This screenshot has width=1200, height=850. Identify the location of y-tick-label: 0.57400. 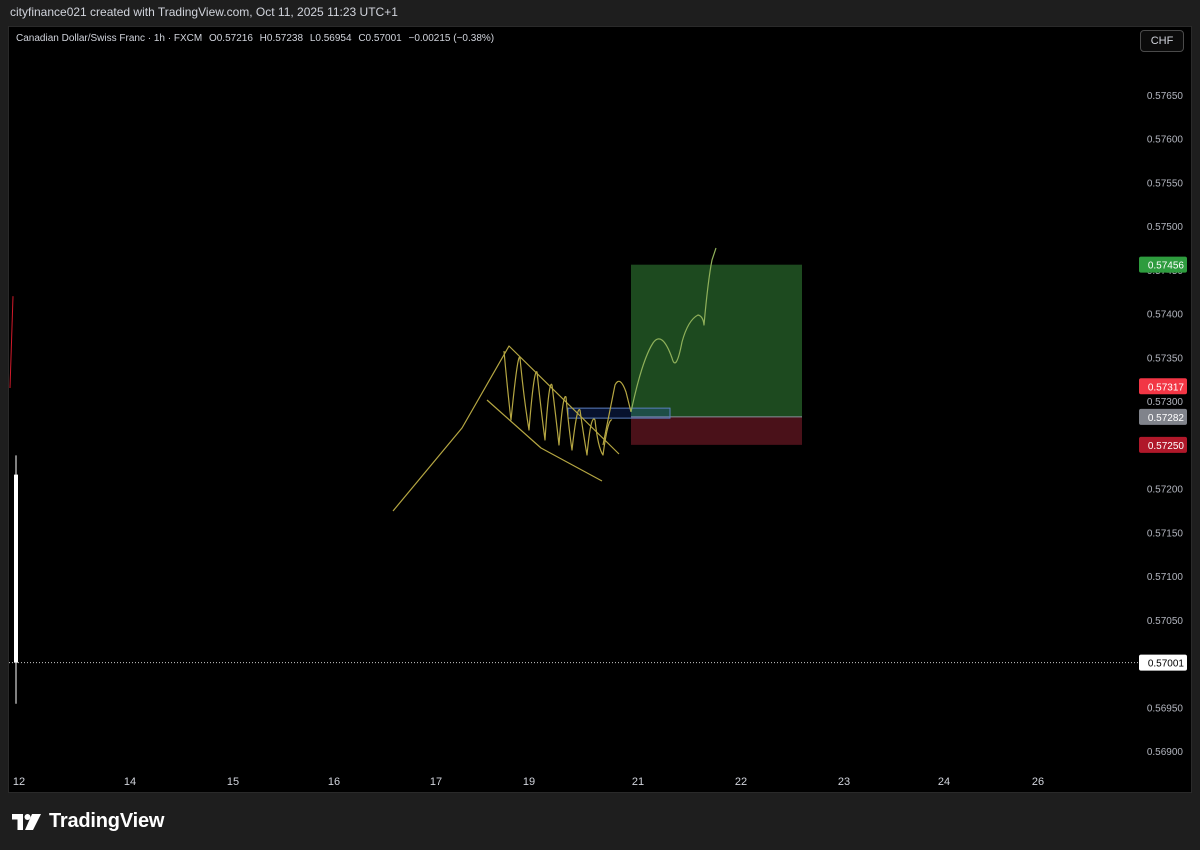
(1165, 315).